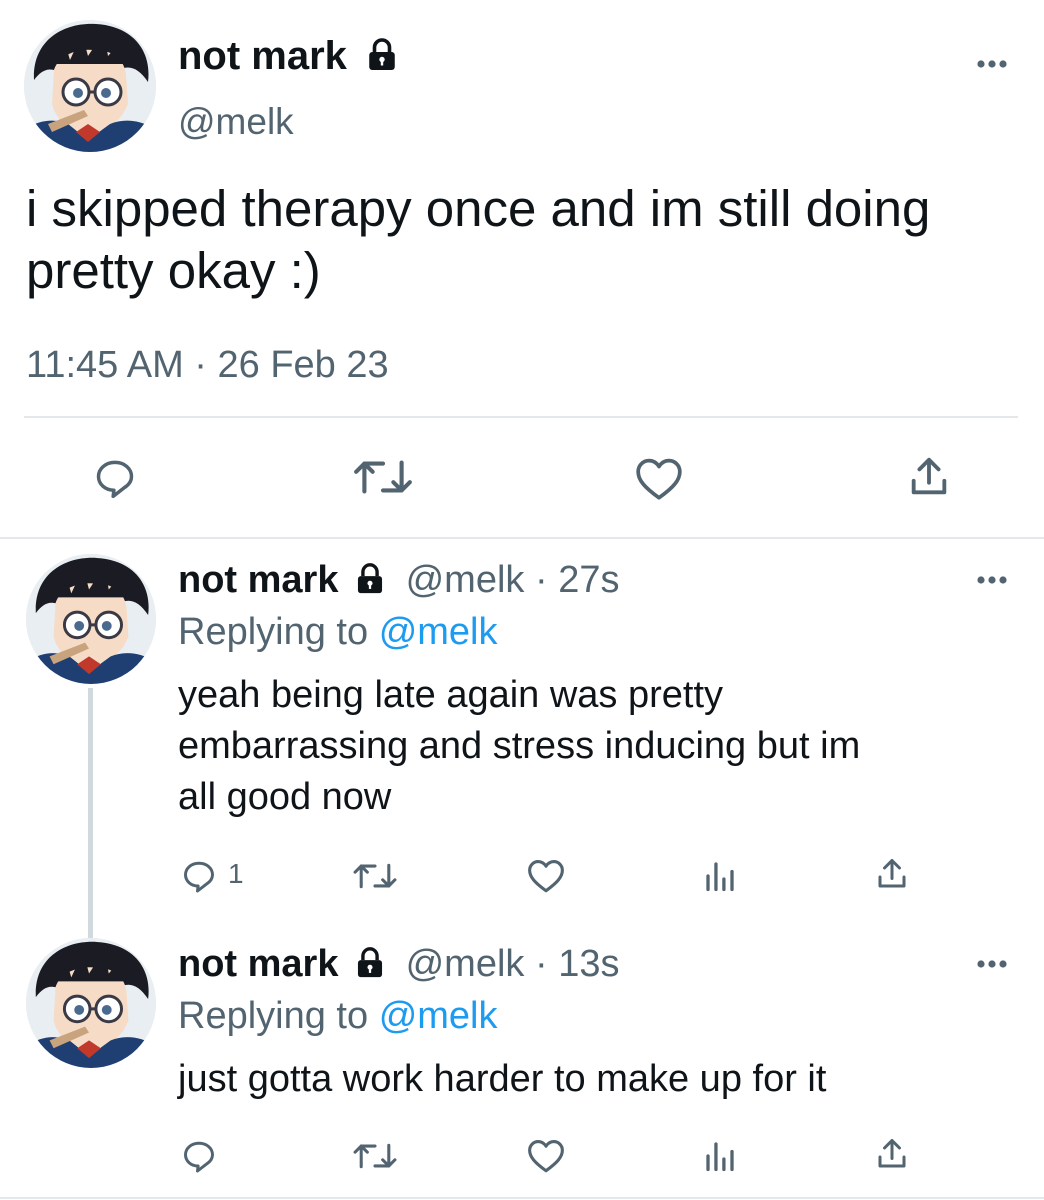 Image resolution: width=1044 pixels, height=1200 pixels. Describe the element at coordinates (173, 270) in the screenshot. I see `tweet-text-line: pretty okay :)` at that location.